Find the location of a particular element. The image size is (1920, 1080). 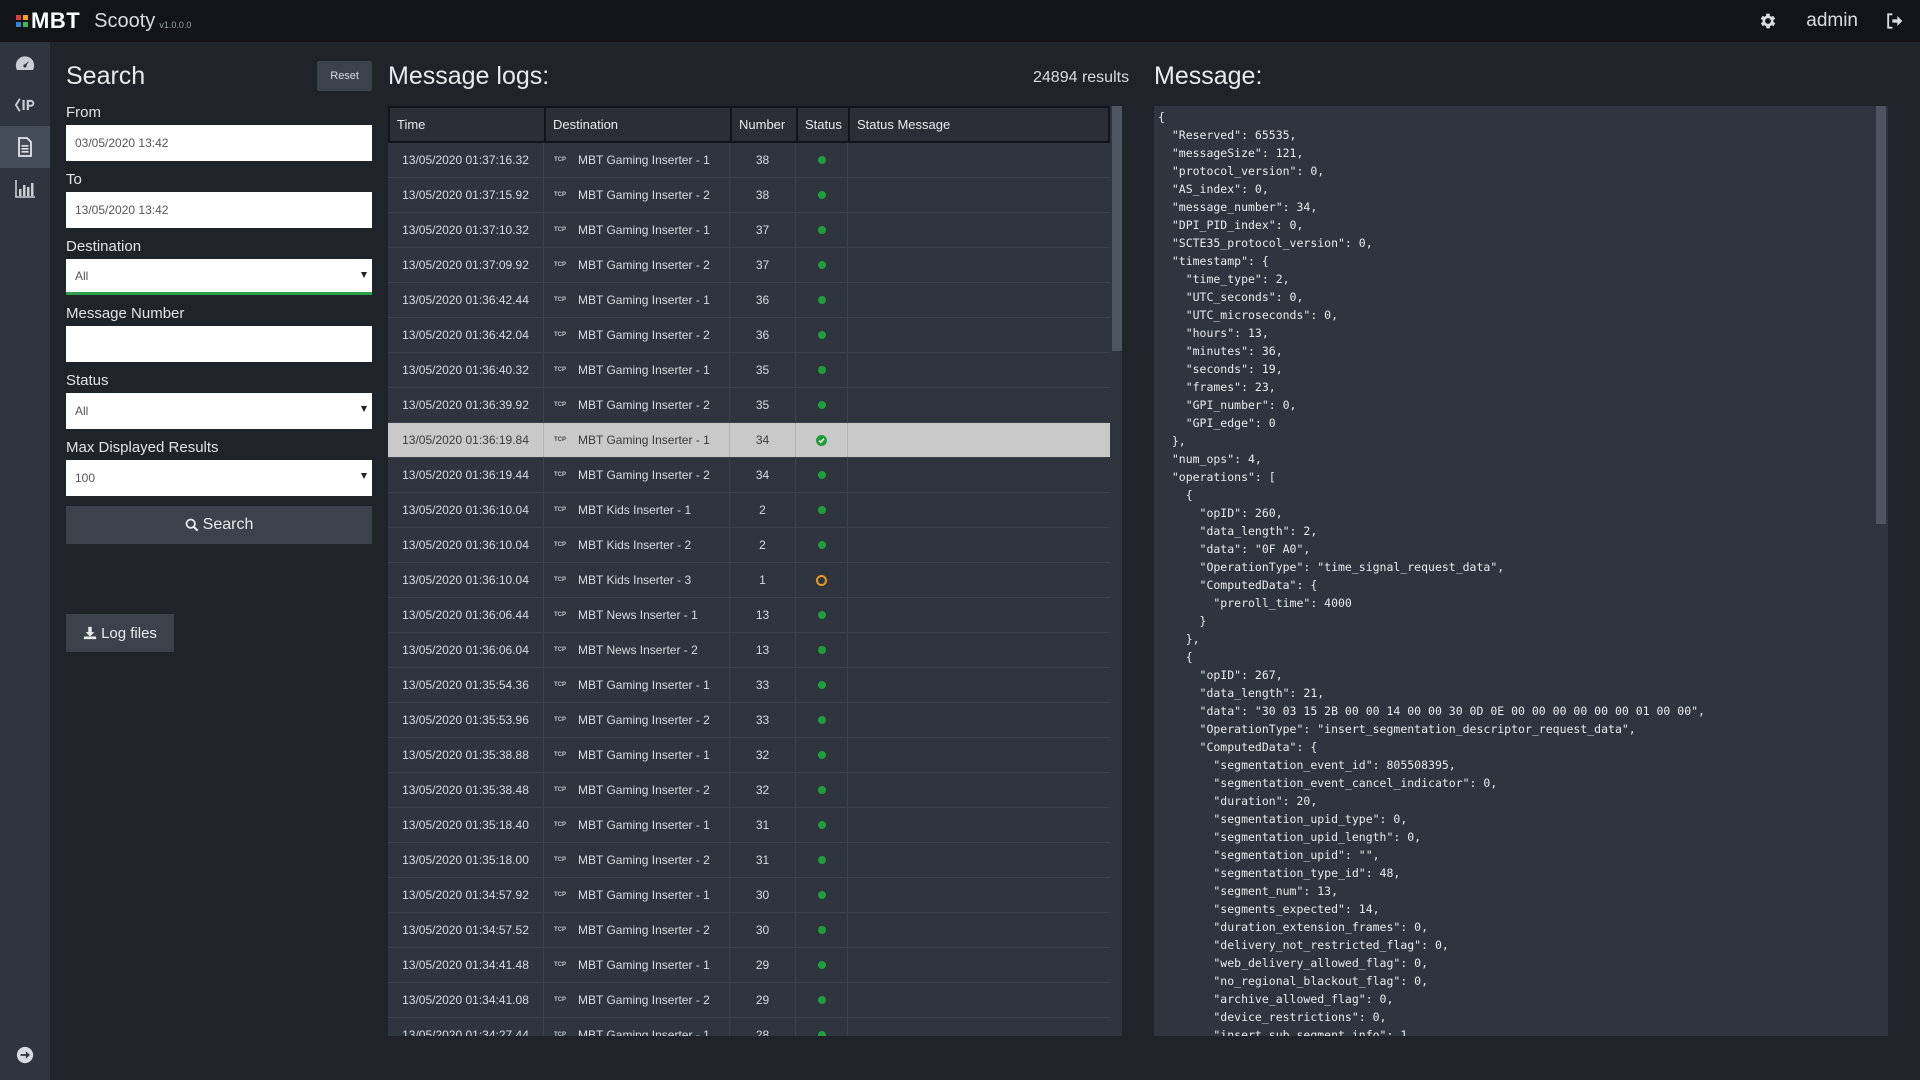

column-header-status: Status is located at coordinates (824, 124).